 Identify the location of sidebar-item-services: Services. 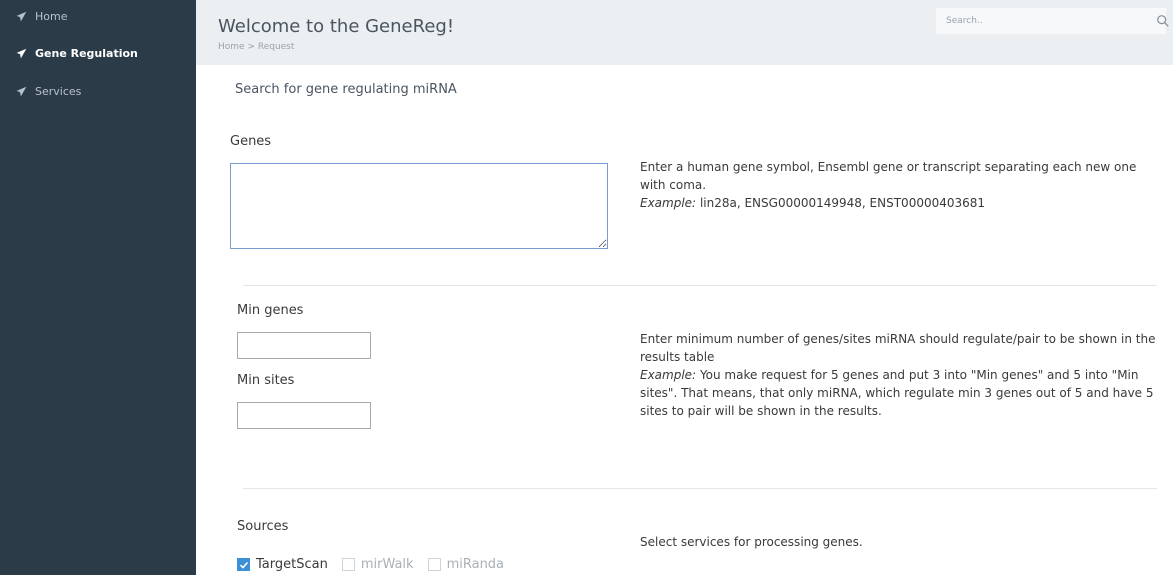
(48, 91).